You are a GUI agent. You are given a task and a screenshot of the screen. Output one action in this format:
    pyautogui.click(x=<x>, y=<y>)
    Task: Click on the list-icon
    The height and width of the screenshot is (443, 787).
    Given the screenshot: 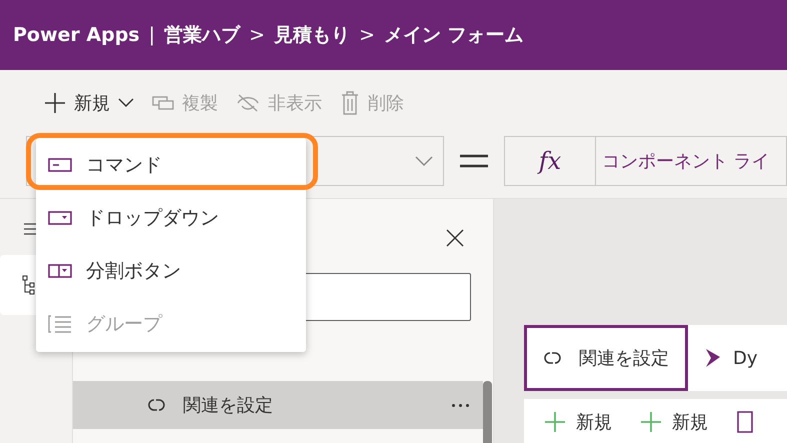 What is the action you would take?
    pyautogui.click(x=60, y=324)
    